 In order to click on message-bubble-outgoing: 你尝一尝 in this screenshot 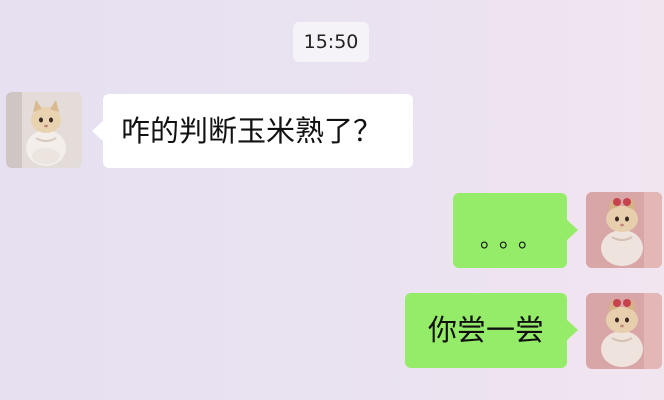, I will do `click(491, 330)`.